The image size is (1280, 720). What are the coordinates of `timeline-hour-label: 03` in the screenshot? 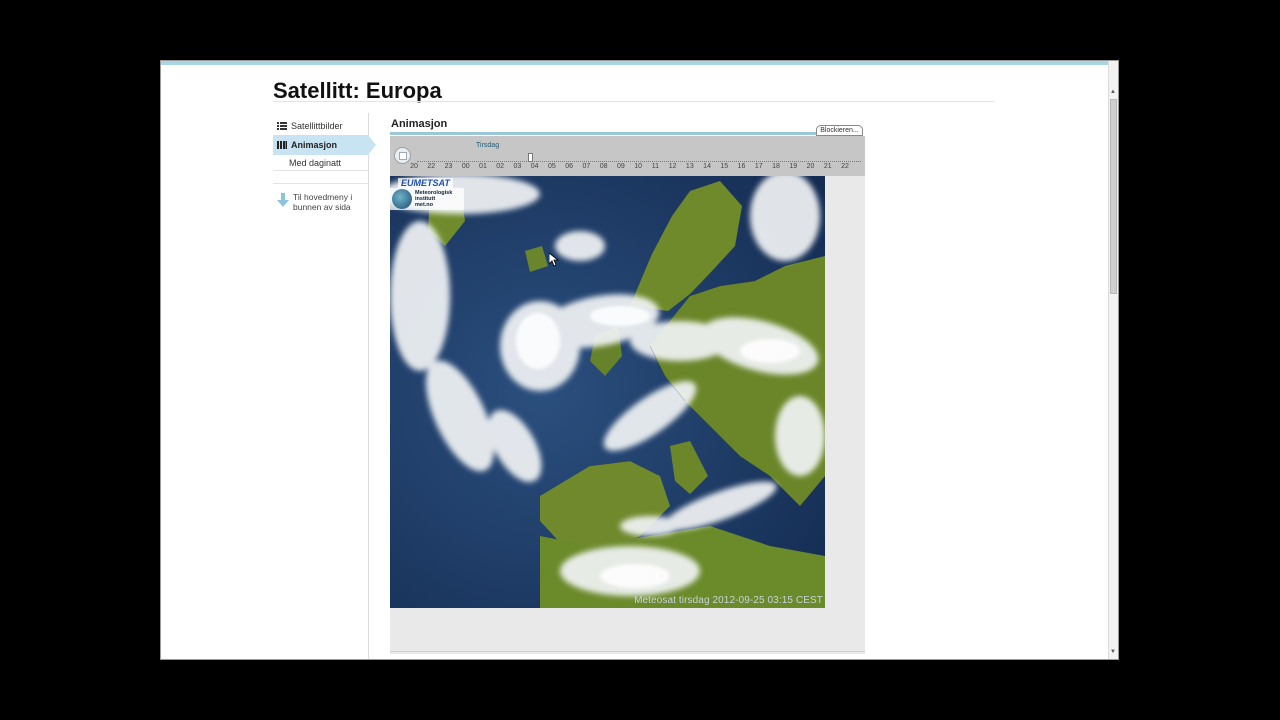 It's located at (517, 166).